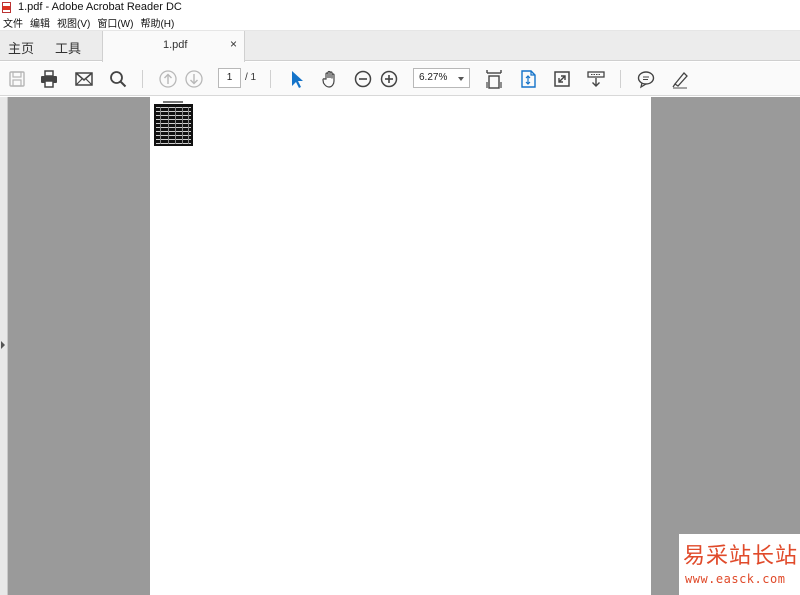  Describe the element at coordinates (596, 79) in the screenshot. I see `scroll-mode-icon` at that location.